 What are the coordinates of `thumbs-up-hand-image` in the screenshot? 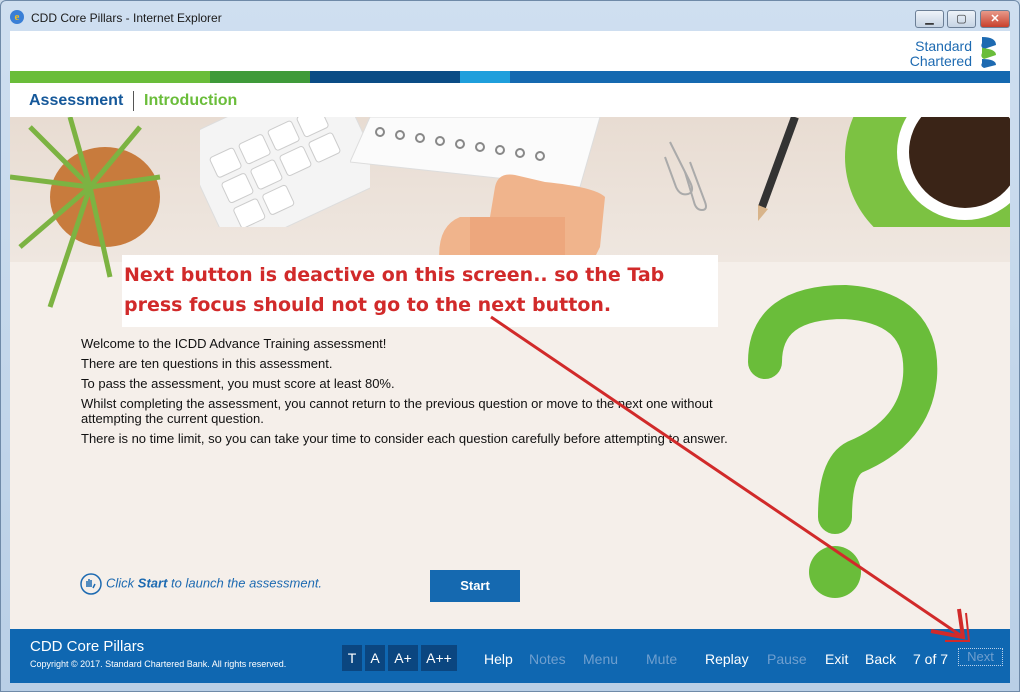 It's located at (522, 220).